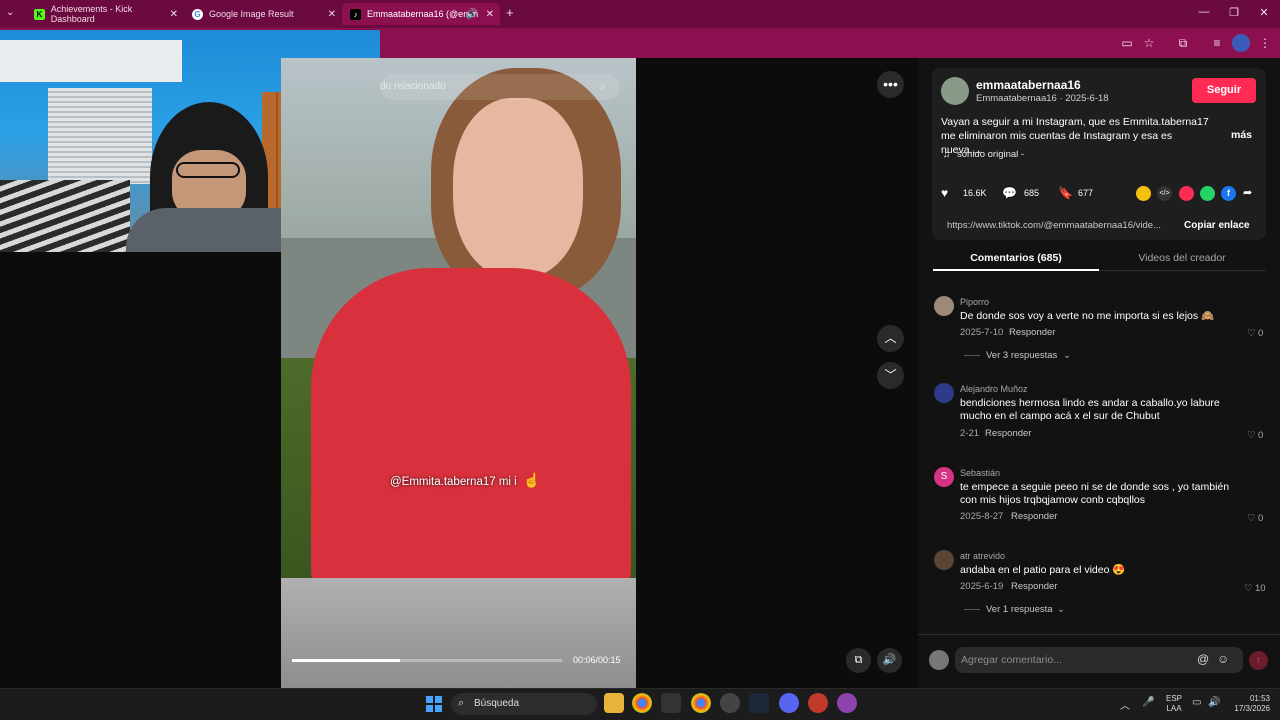  What do you see at coordinates (890, 375) in the screenshot?
I see `chevron-down-icon: ﹀` at bounding box center [890, 375].